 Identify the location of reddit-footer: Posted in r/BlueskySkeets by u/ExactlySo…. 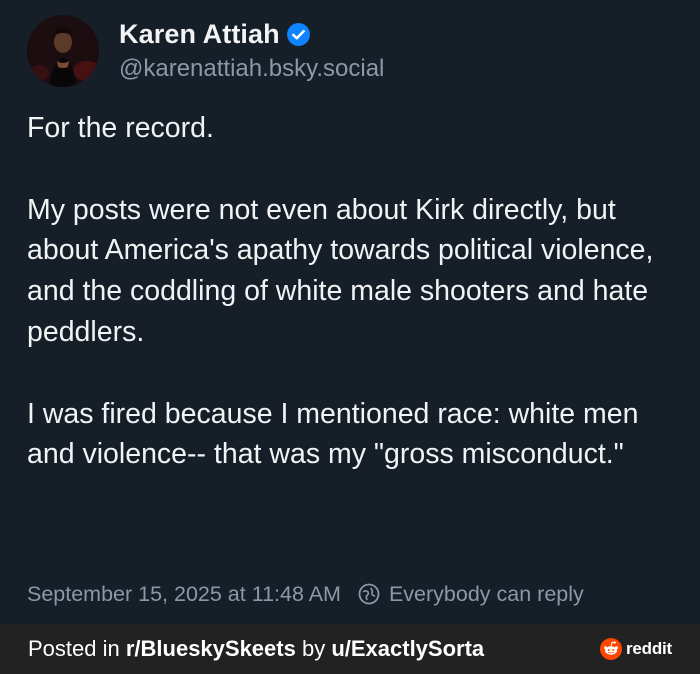
(350, 649).